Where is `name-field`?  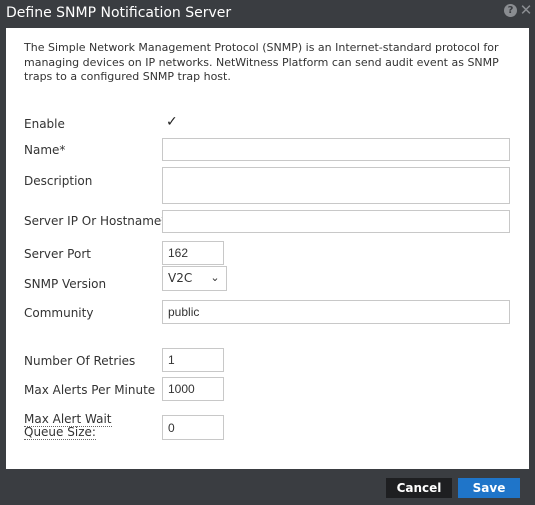 name-field is located at coordinates (336, 149).